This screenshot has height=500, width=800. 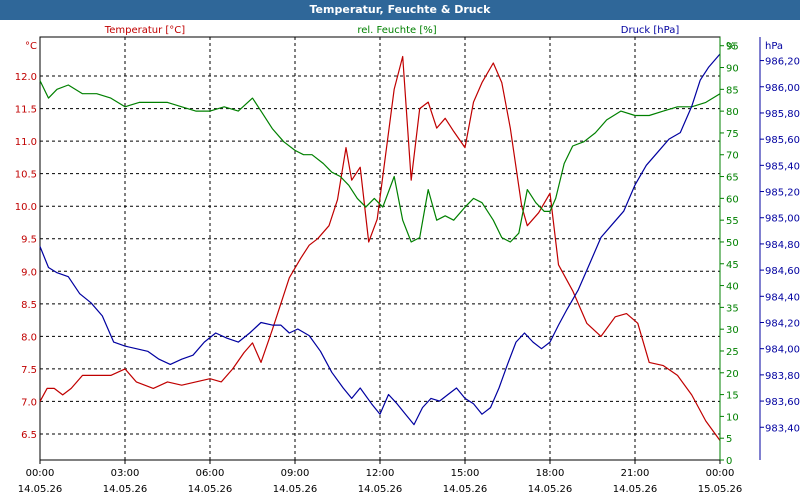 I want to click on humidity-tick-label: 50, so click(x=732, y=243).